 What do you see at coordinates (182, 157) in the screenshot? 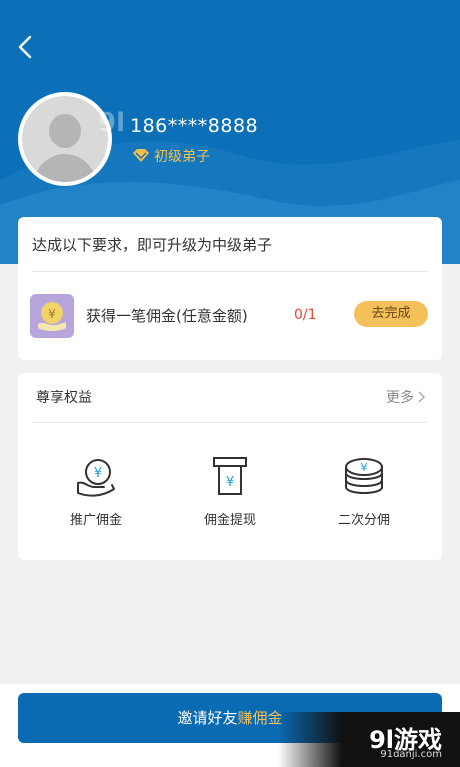
I see `user-level-label: 初级弟子` at bounding box center [182, 157].